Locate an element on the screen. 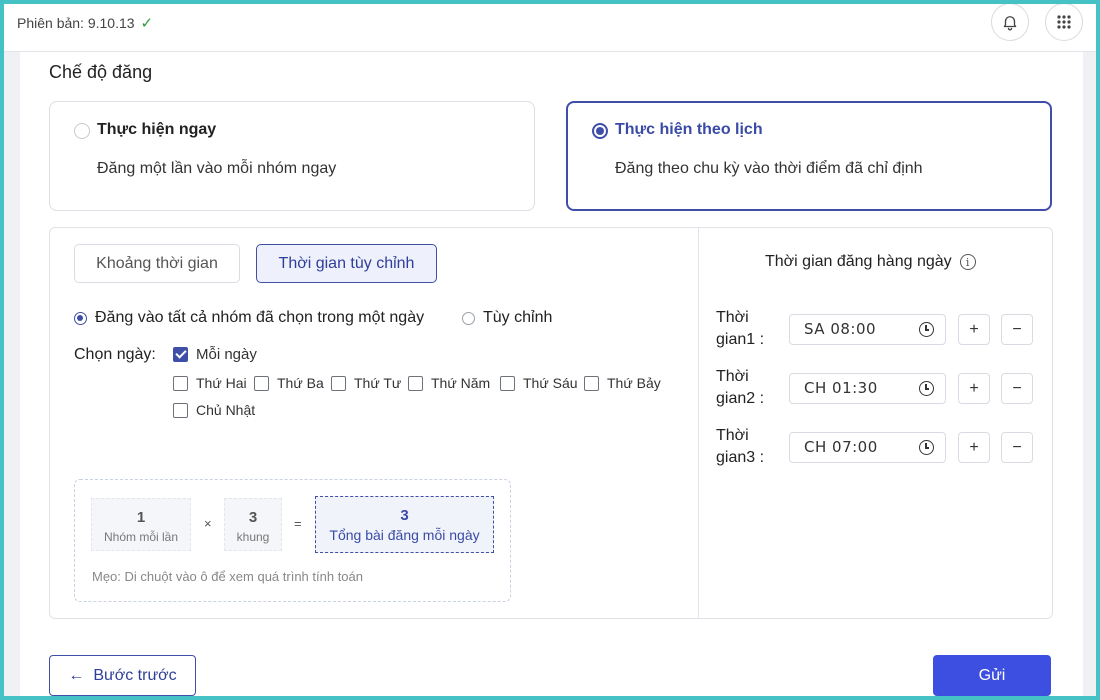  checkbox-thursday: Thứ Năm is located at coordinates (449, 383).